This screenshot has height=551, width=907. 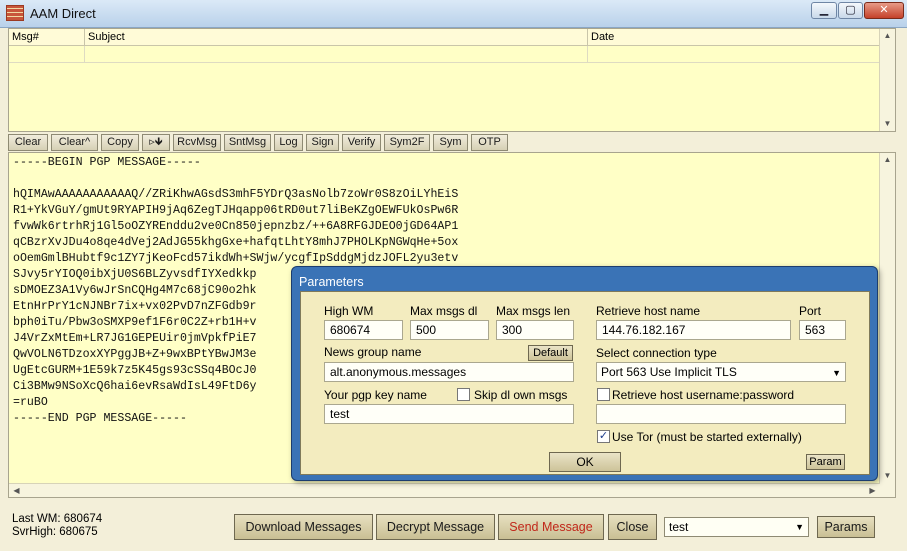 What do you see at coordinates (74, 142) in the screenshot?
I see `clear-up-button: Clear^` at bounding box center [74, 142].